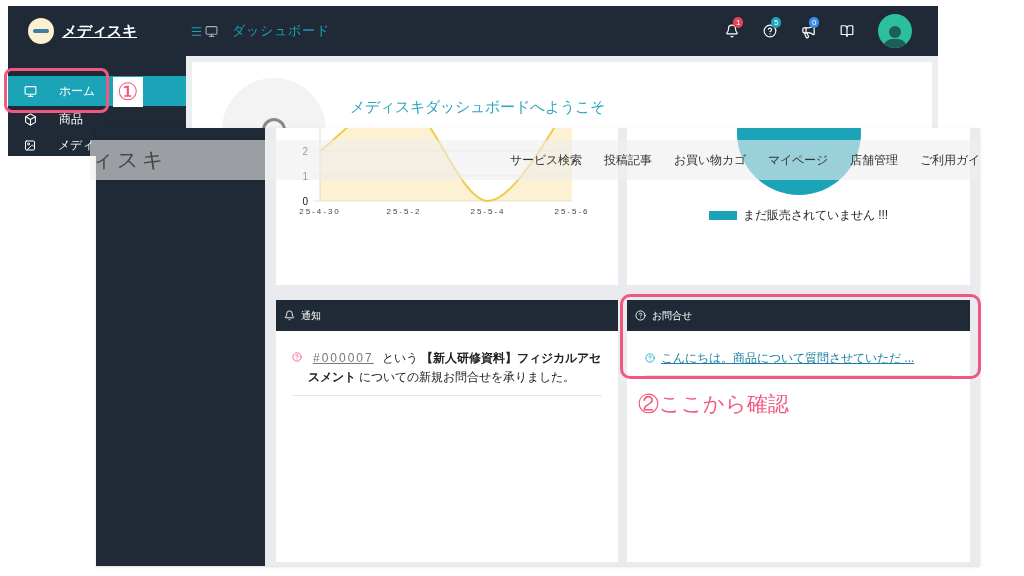 The image size is (1024, 576). What do you see at coordinates (628, 160) in the screenshot?
I see `nav-link: 投稿記事` at bounding box center [628, 160].